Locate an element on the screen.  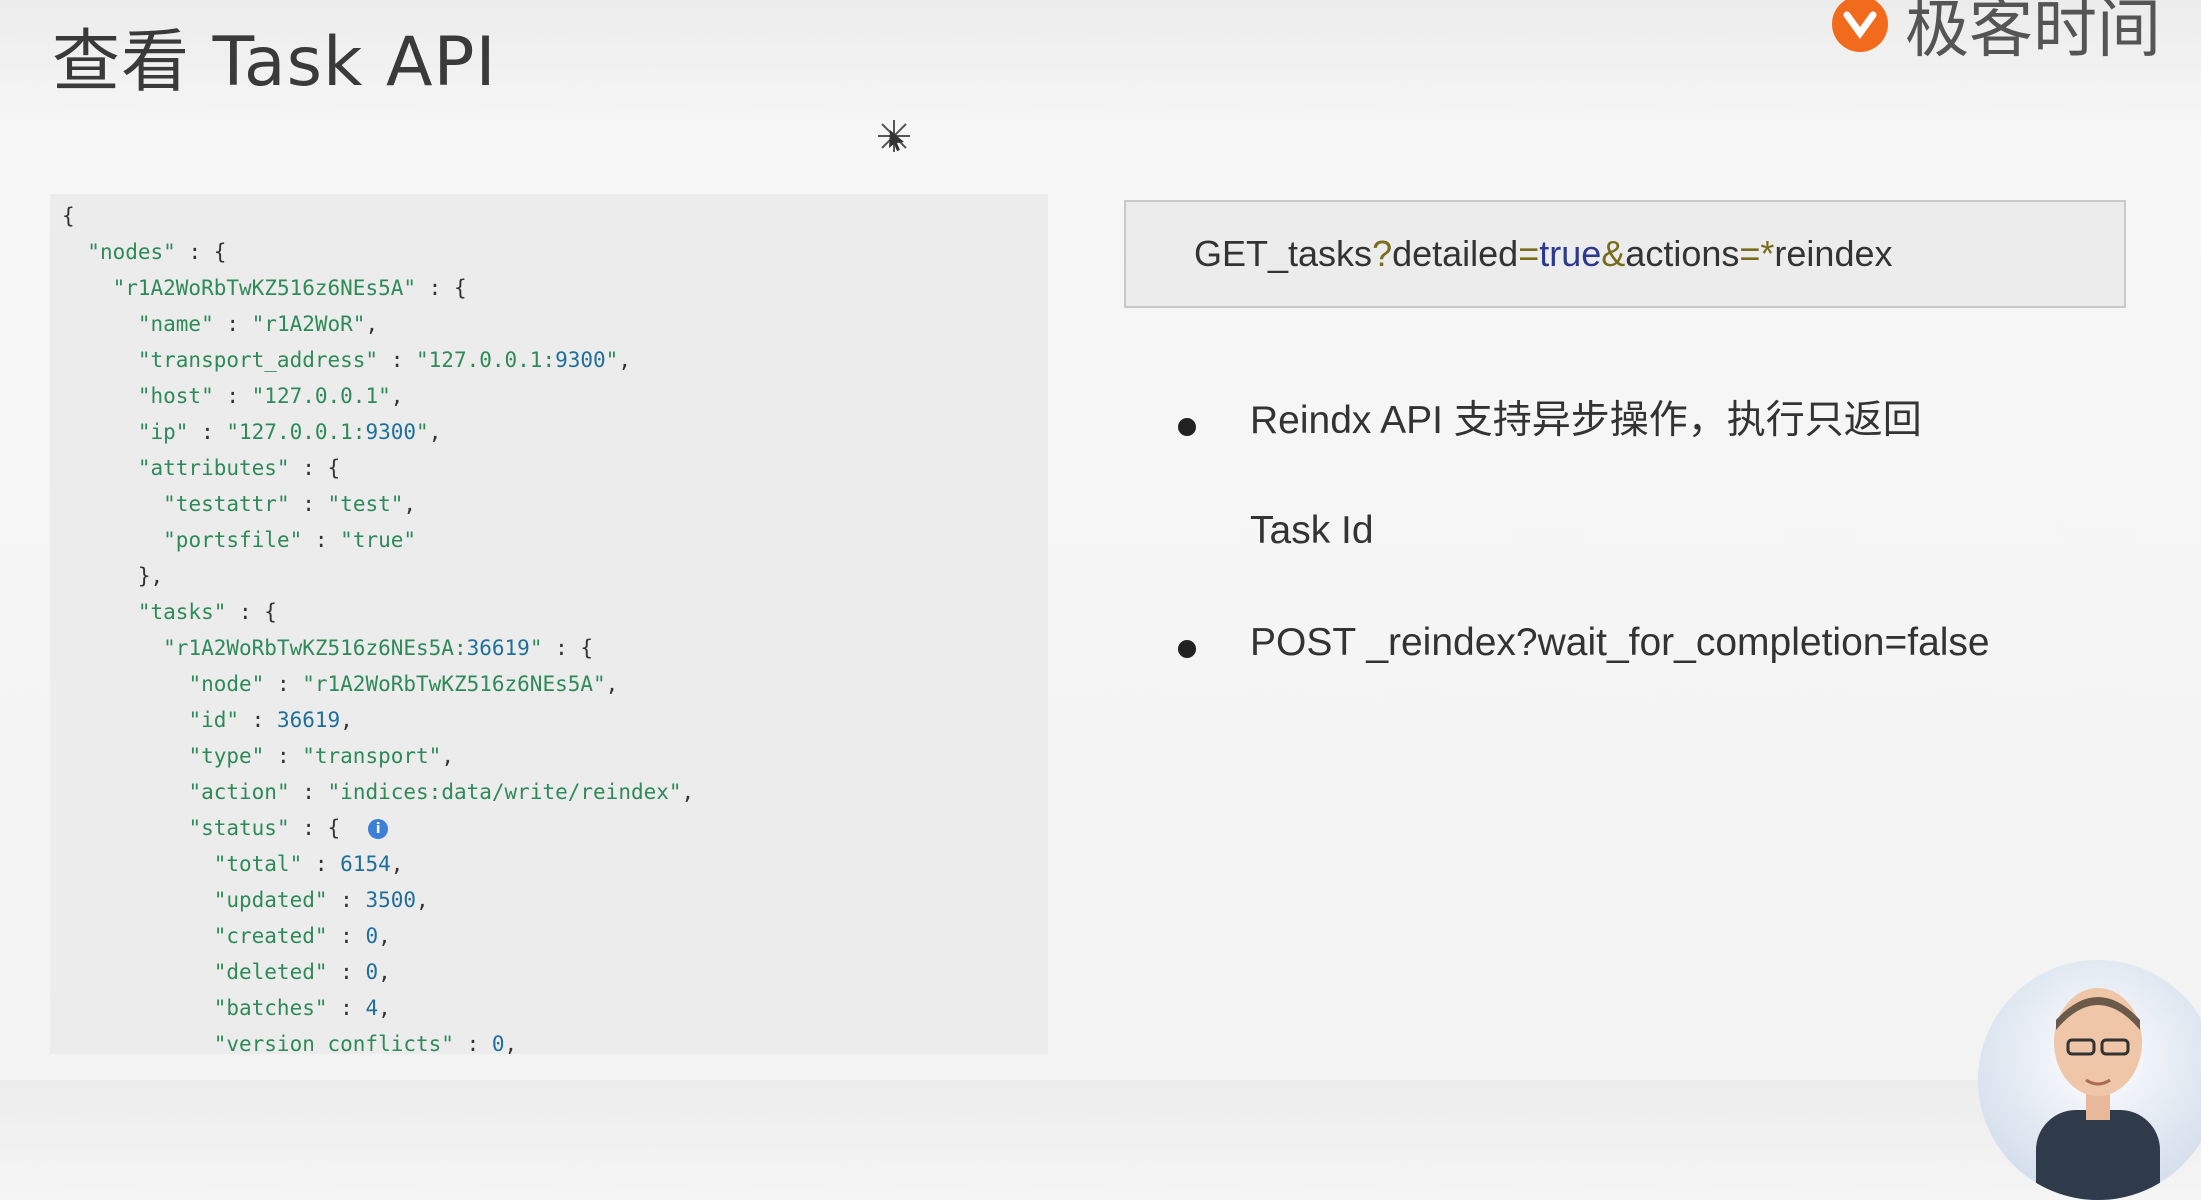
code-line: "tasks" : { is located at coordinates (207, 612).